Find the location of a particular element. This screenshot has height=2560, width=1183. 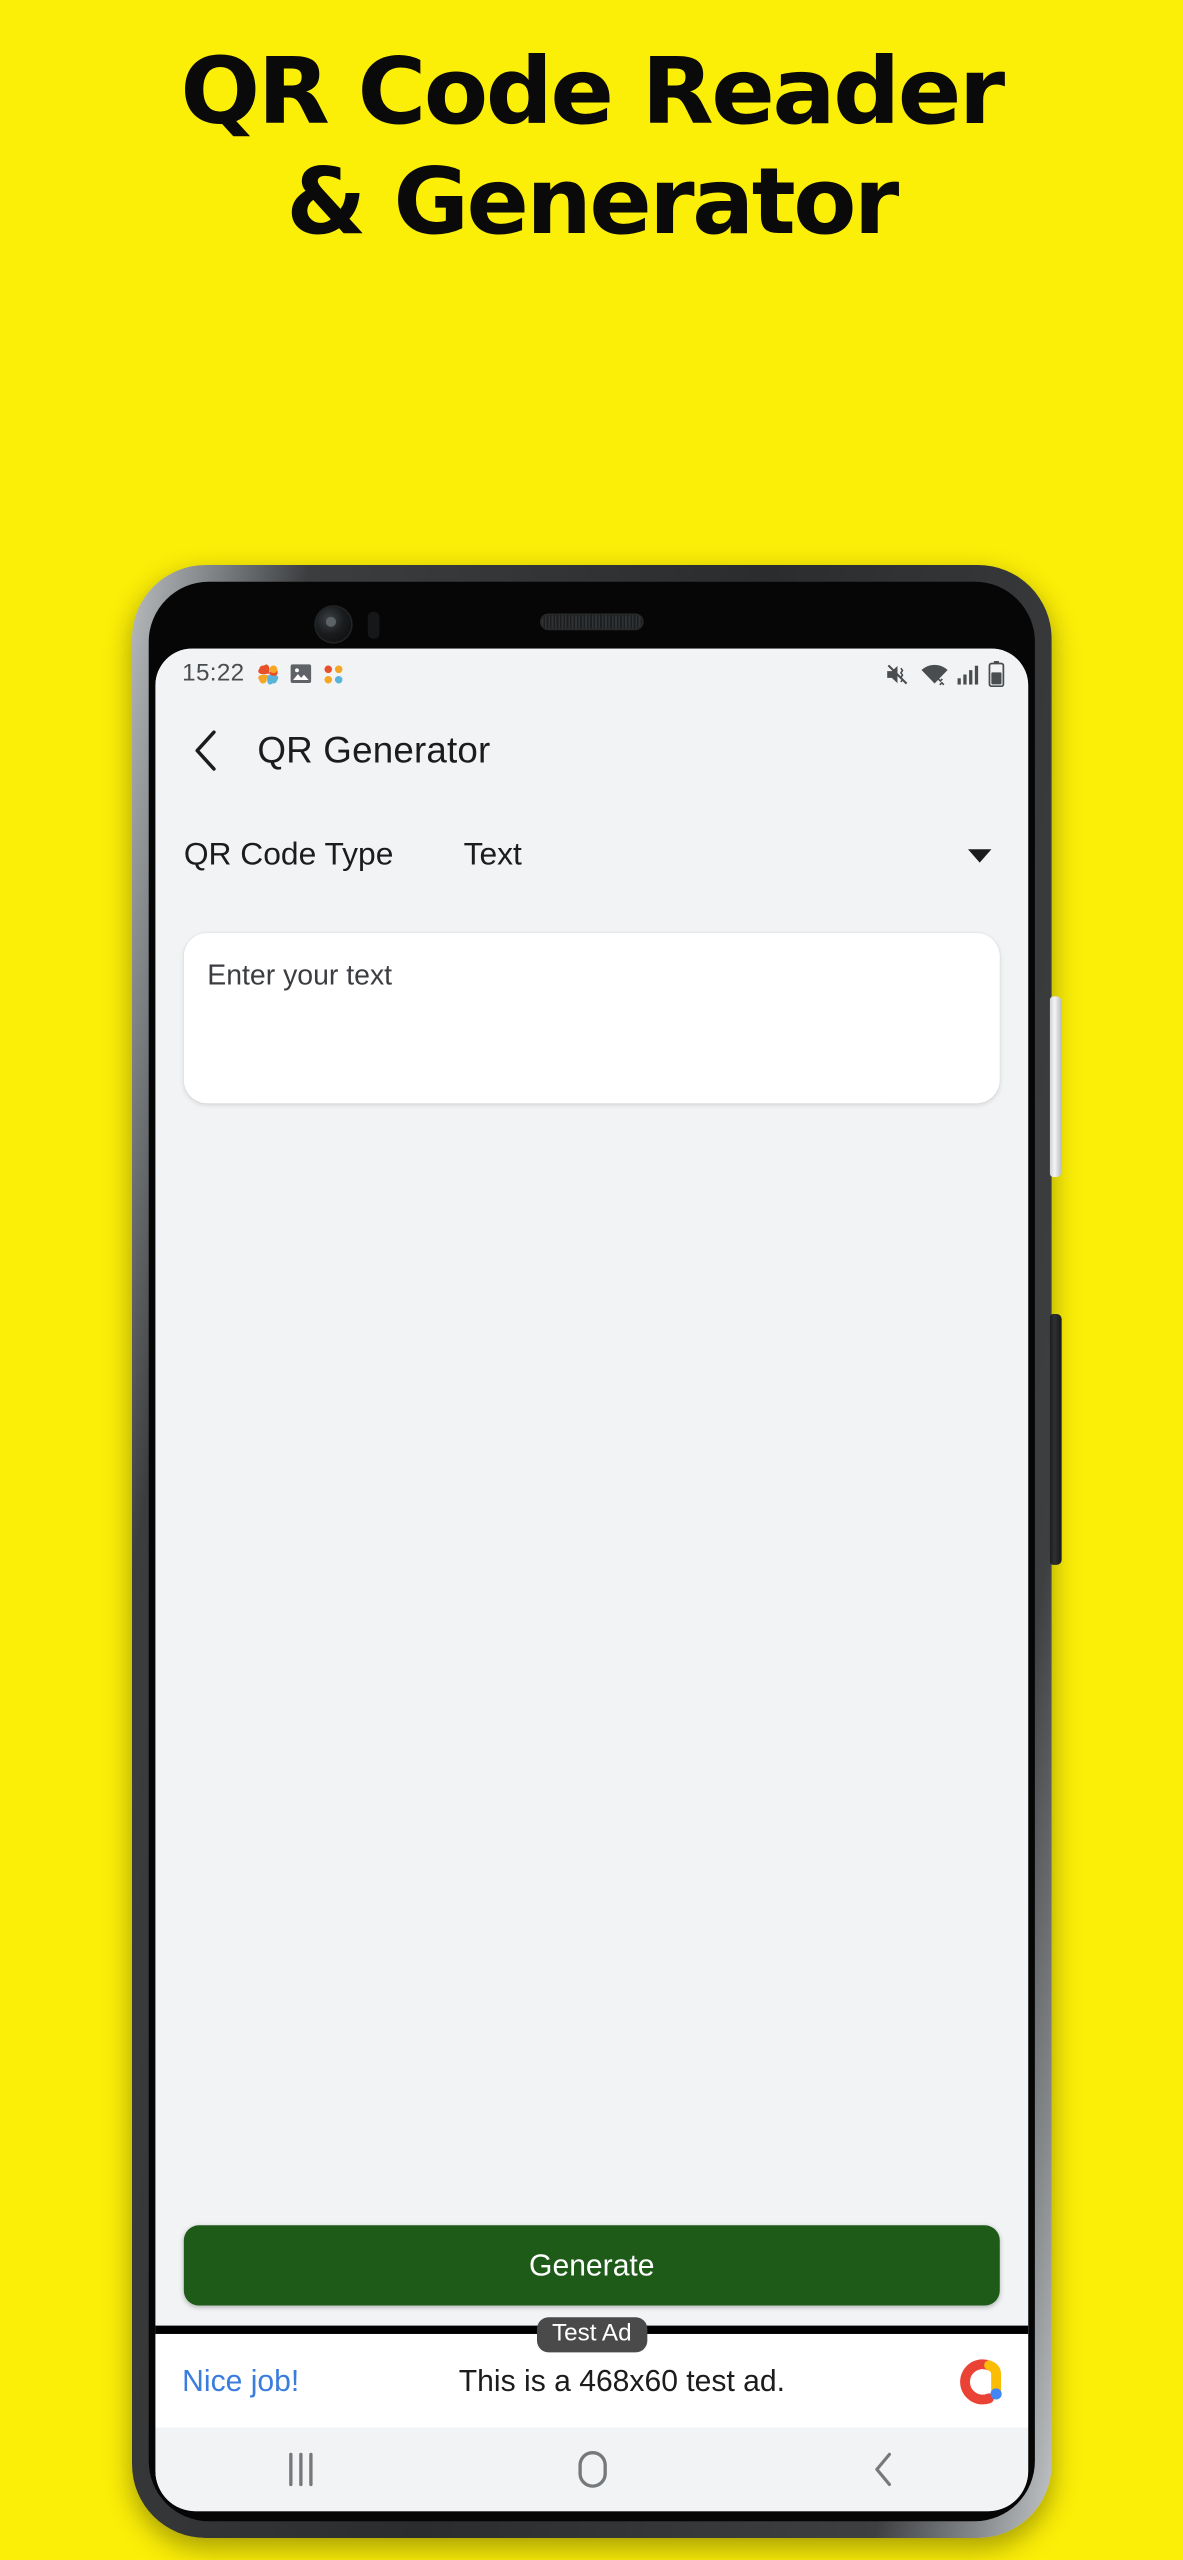

proximity-sensor-icon is located at coordinates (373, 625).